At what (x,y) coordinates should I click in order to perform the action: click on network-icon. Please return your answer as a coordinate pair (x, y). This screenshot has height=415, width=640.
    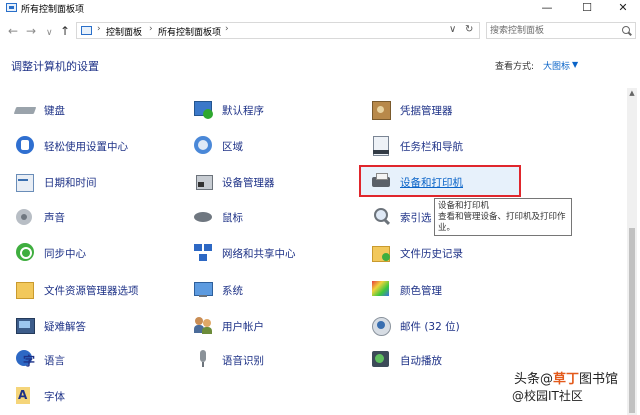
    Looking at the image, I should click on (203, 252).